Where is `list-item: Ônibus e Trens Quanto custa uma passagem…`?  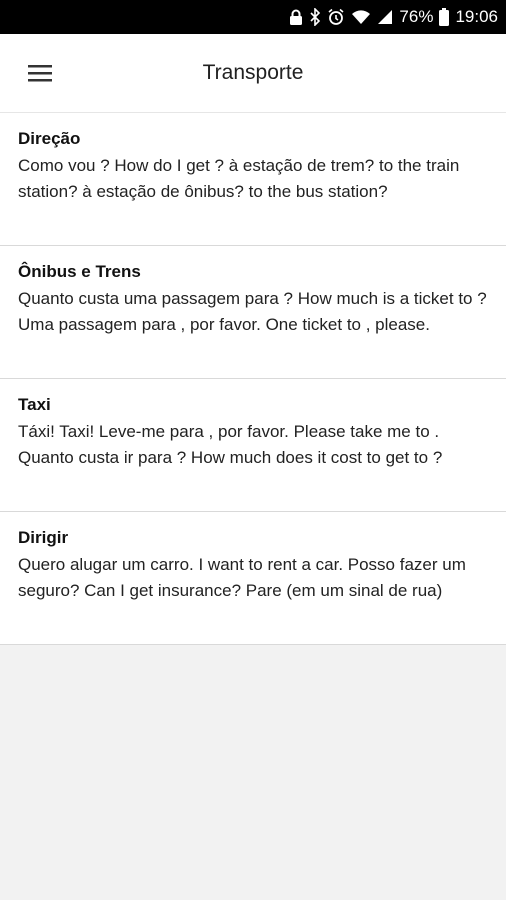 list-item: Ônibus e Trens Quanto custa uma passagem… is located at coordinates (253, 312).